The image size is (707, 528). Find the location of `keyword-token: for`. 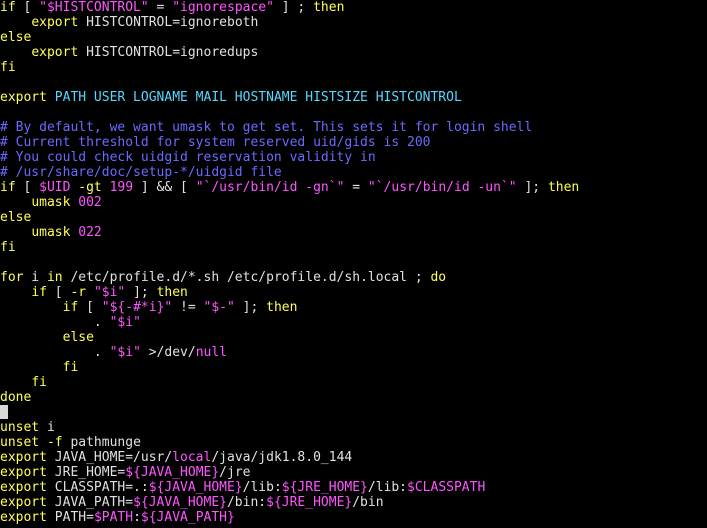

keyword-token: for is located at coordinates (12, 277).